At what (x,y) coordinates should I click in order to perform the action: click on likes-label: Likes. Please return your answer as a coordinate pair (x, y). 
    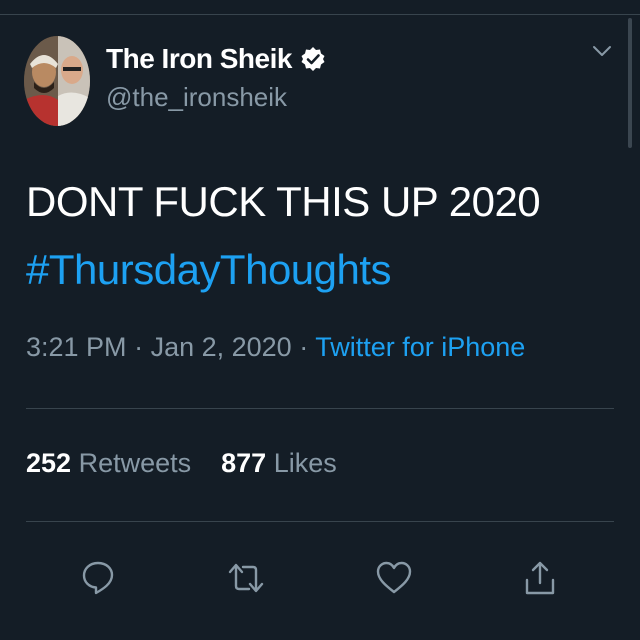
    Looking at the image, I should click on (301, 463).